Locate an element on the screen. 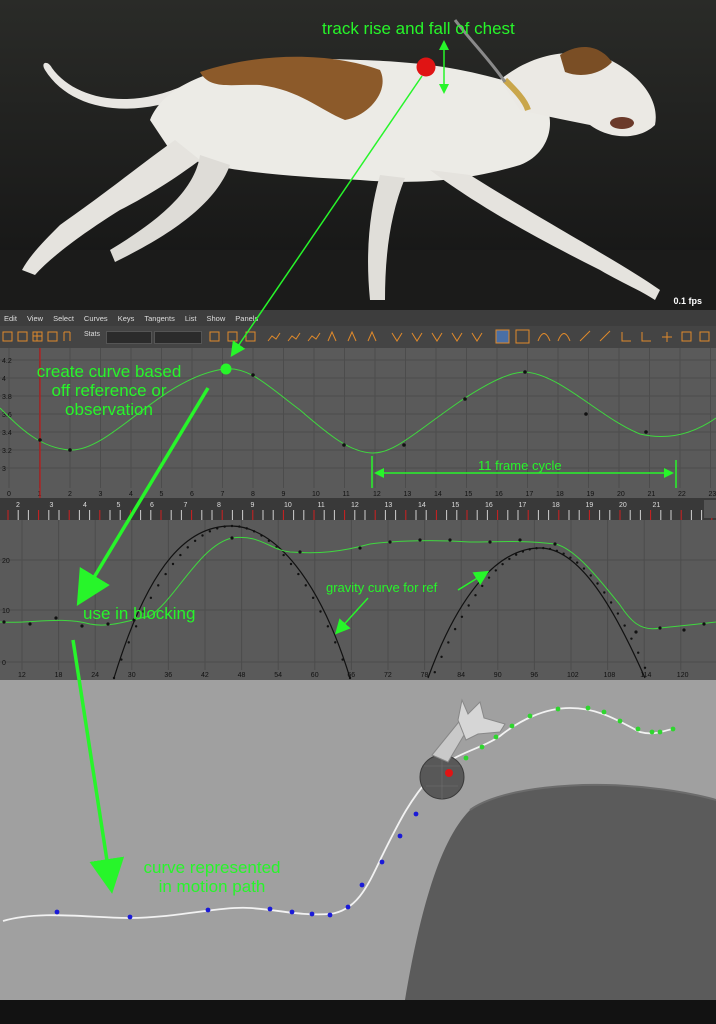 This screenshot has height=1024, width=716. x-tick-label: 22 is located at coordinates (682, 494).